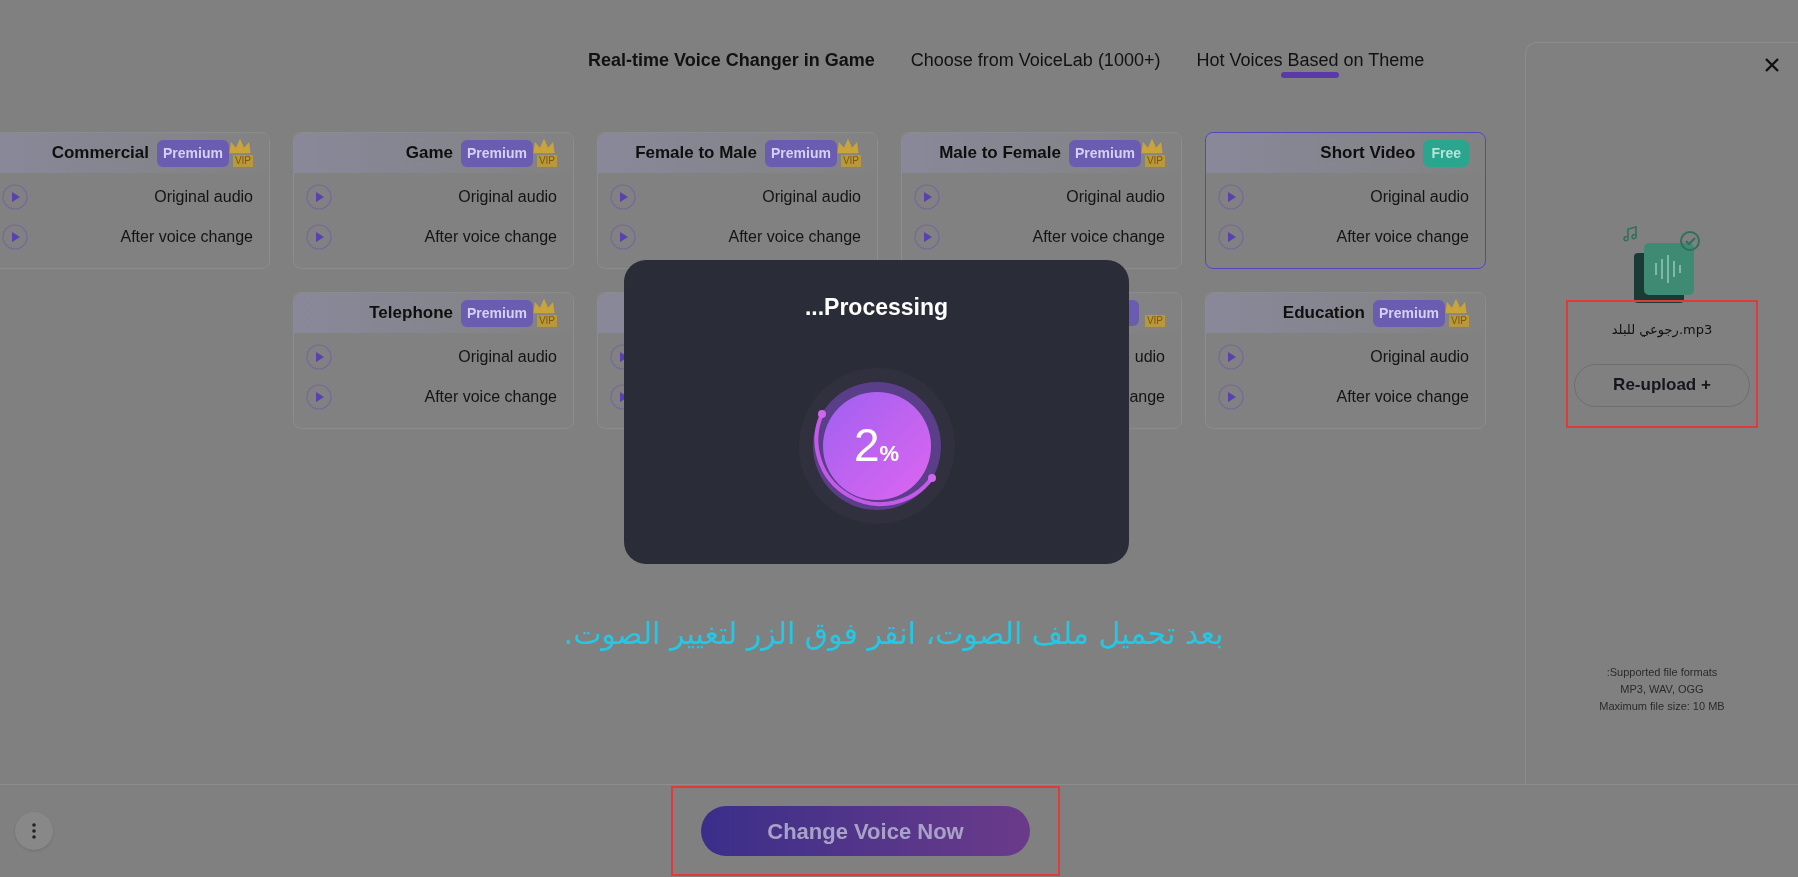  What do you see at coordinates (1310, 75) in the screenshot?
I see `tab-underline` at bounding box center [1310, 75].